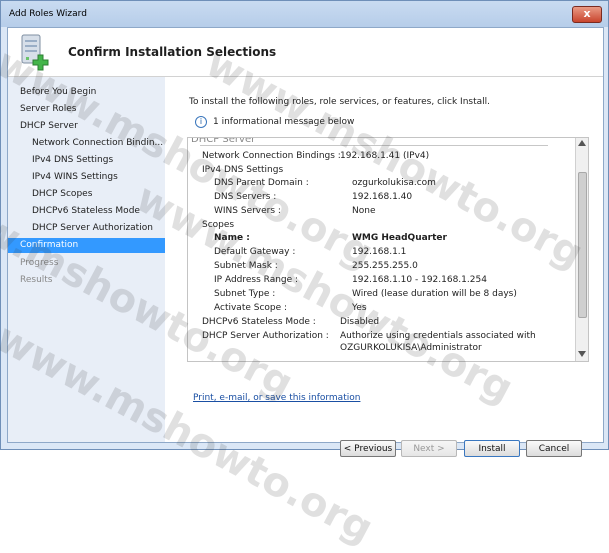  I want to click on nav-progress: Progress, so click(39, 263).